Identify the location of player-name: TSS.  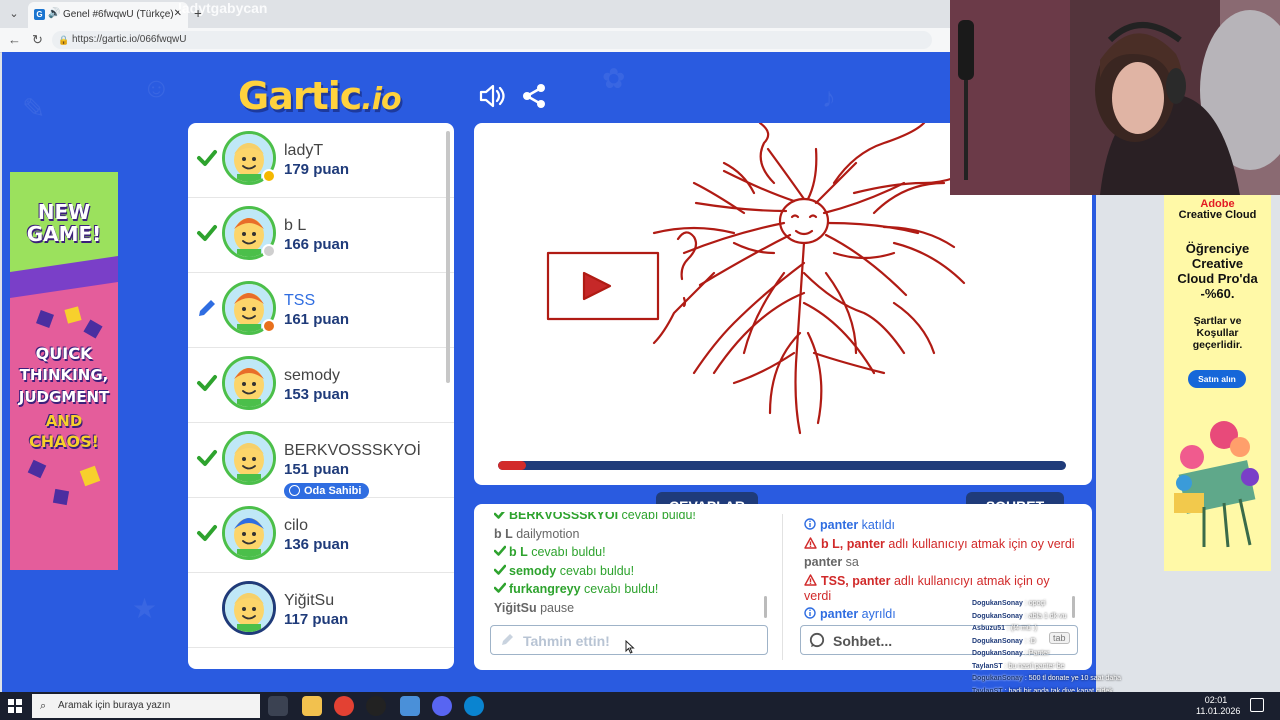
(300, 300).